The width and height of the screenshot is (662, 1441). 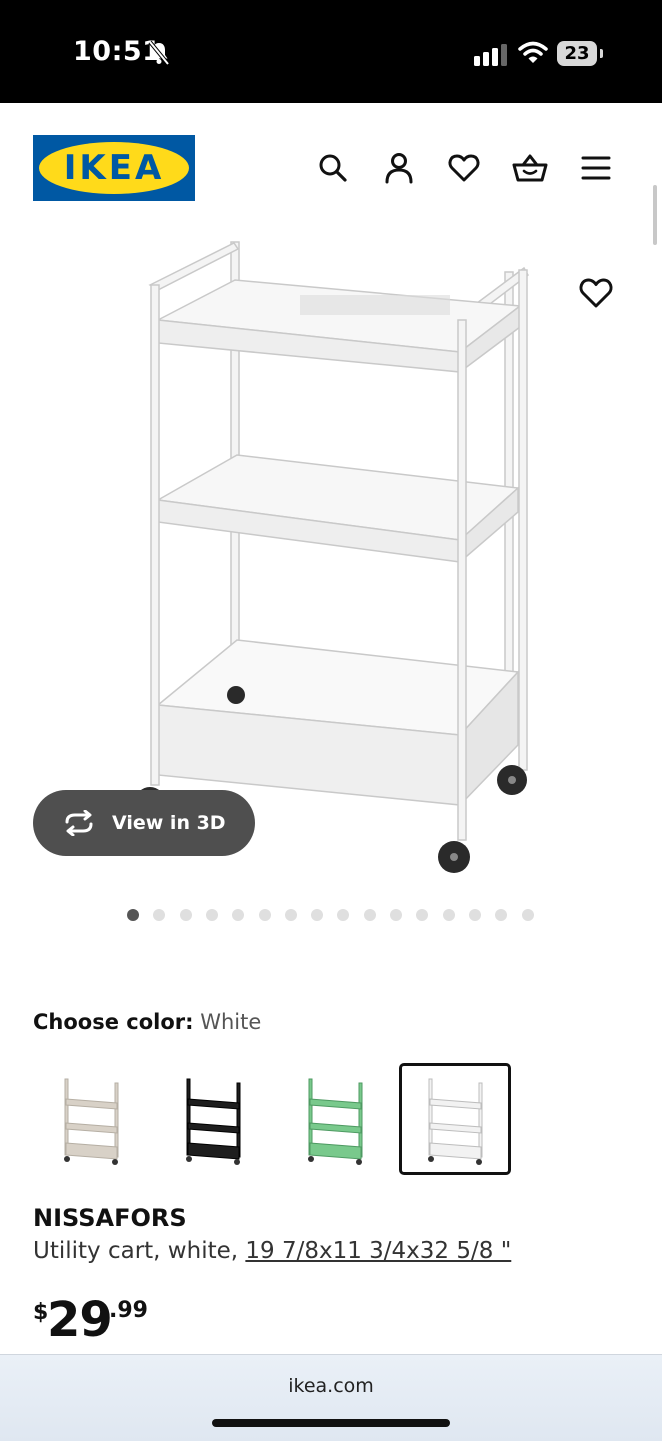 I want to click on color-option-beige, so click(x=91, y=1119).